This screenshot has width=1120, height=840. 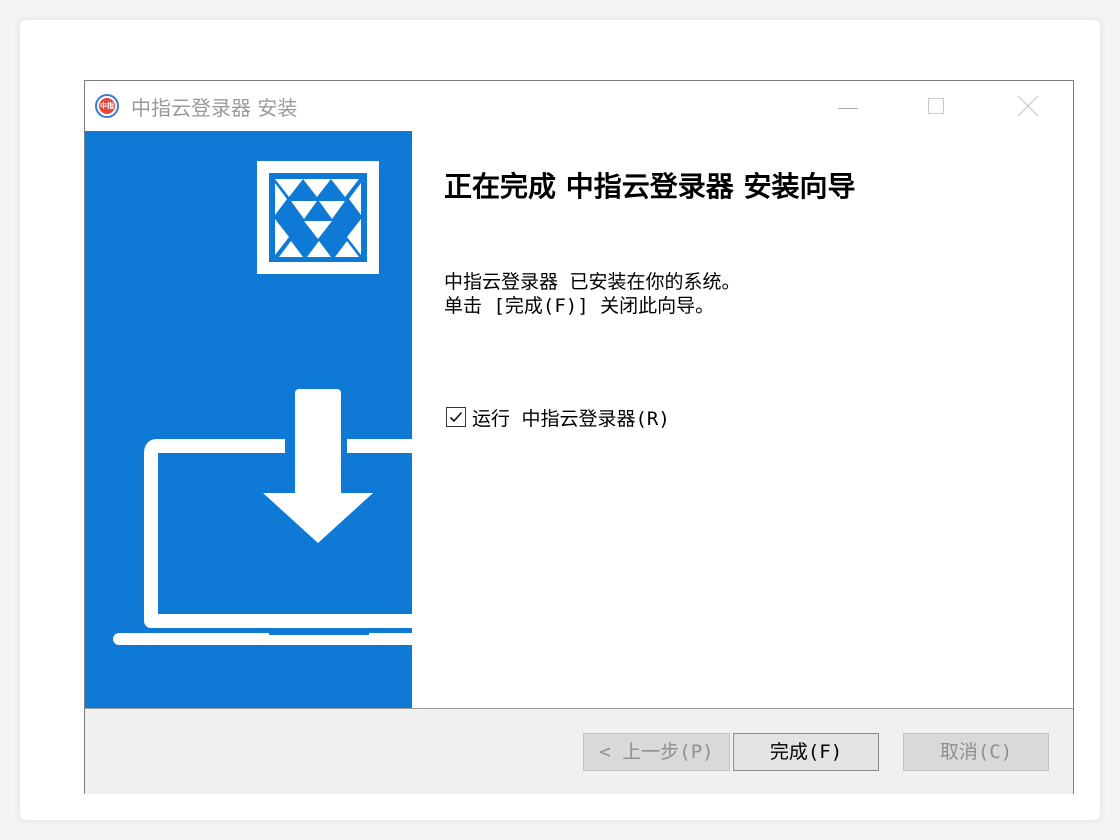 I want to click on close-icon, so click(x=1028, y=106).